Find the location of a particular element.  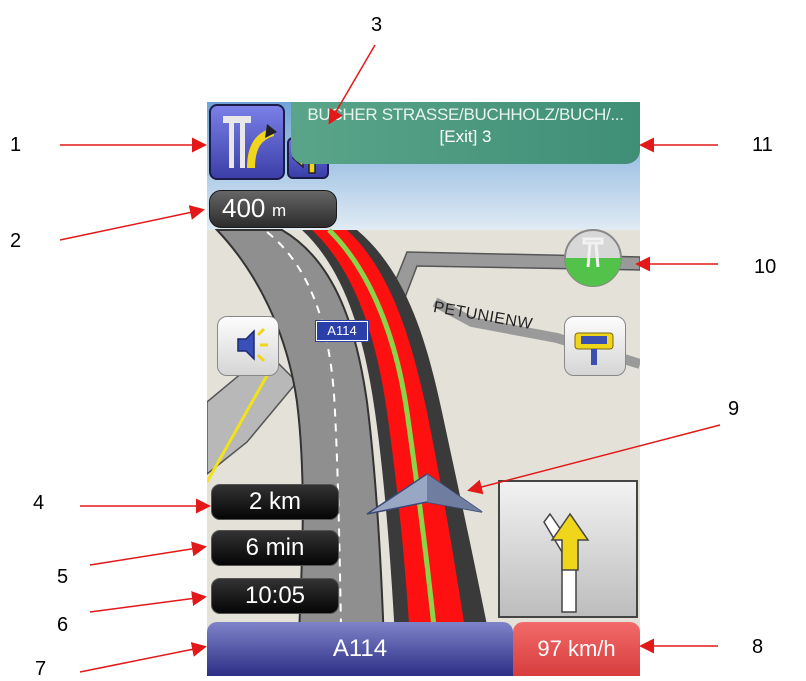

remaining-distance: 2 km is located at coordinates (275, 502).